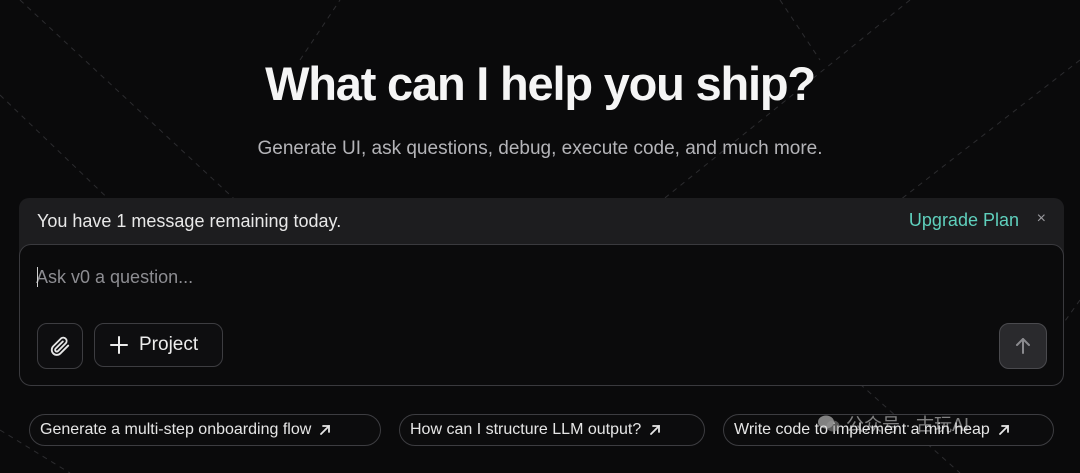 The height and width of the screenshot is (473, 1080). I want to click on suggestion-label: Write code to implement a min heap, so click(862, 429).